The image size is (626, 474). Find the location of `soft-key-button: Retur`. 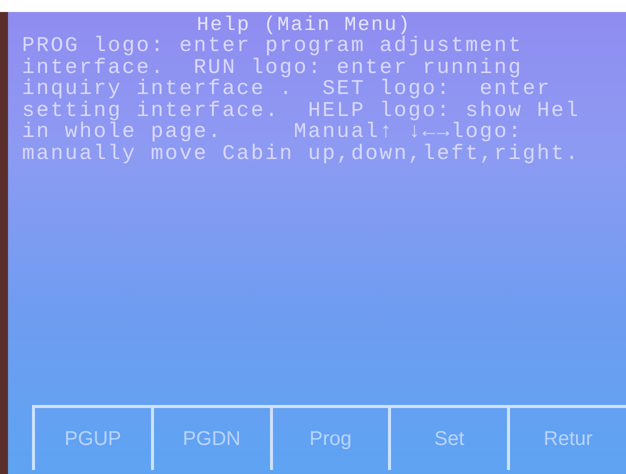

soft-key-button: Retur is located at coordinates (566, 439).